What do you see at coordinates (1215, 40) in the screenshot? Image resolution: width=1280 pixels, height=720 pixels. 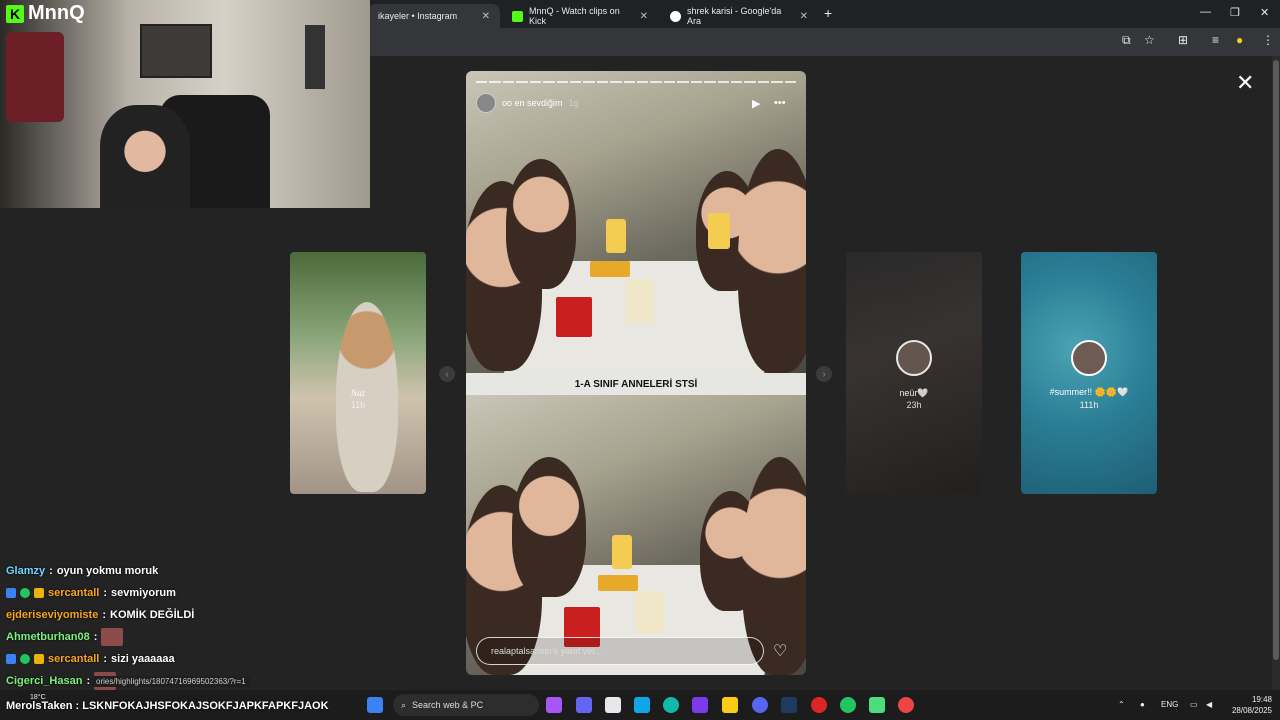 I see `media-icon: ≡` at bounding box center [1215, 40].